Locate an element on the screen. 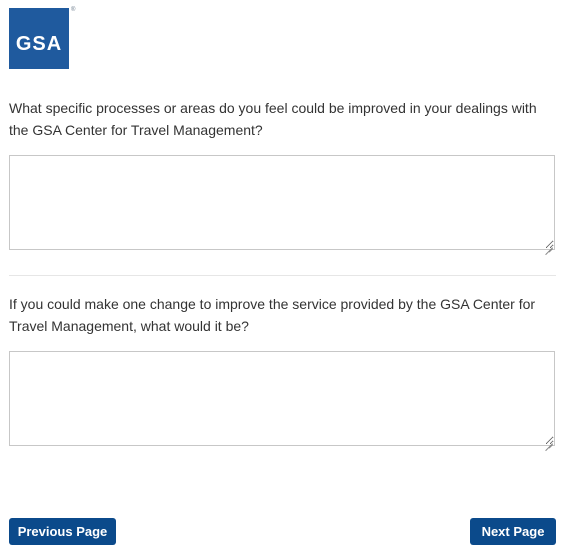  previous-page-button: Previous Page is located at coordinates (62, 531).